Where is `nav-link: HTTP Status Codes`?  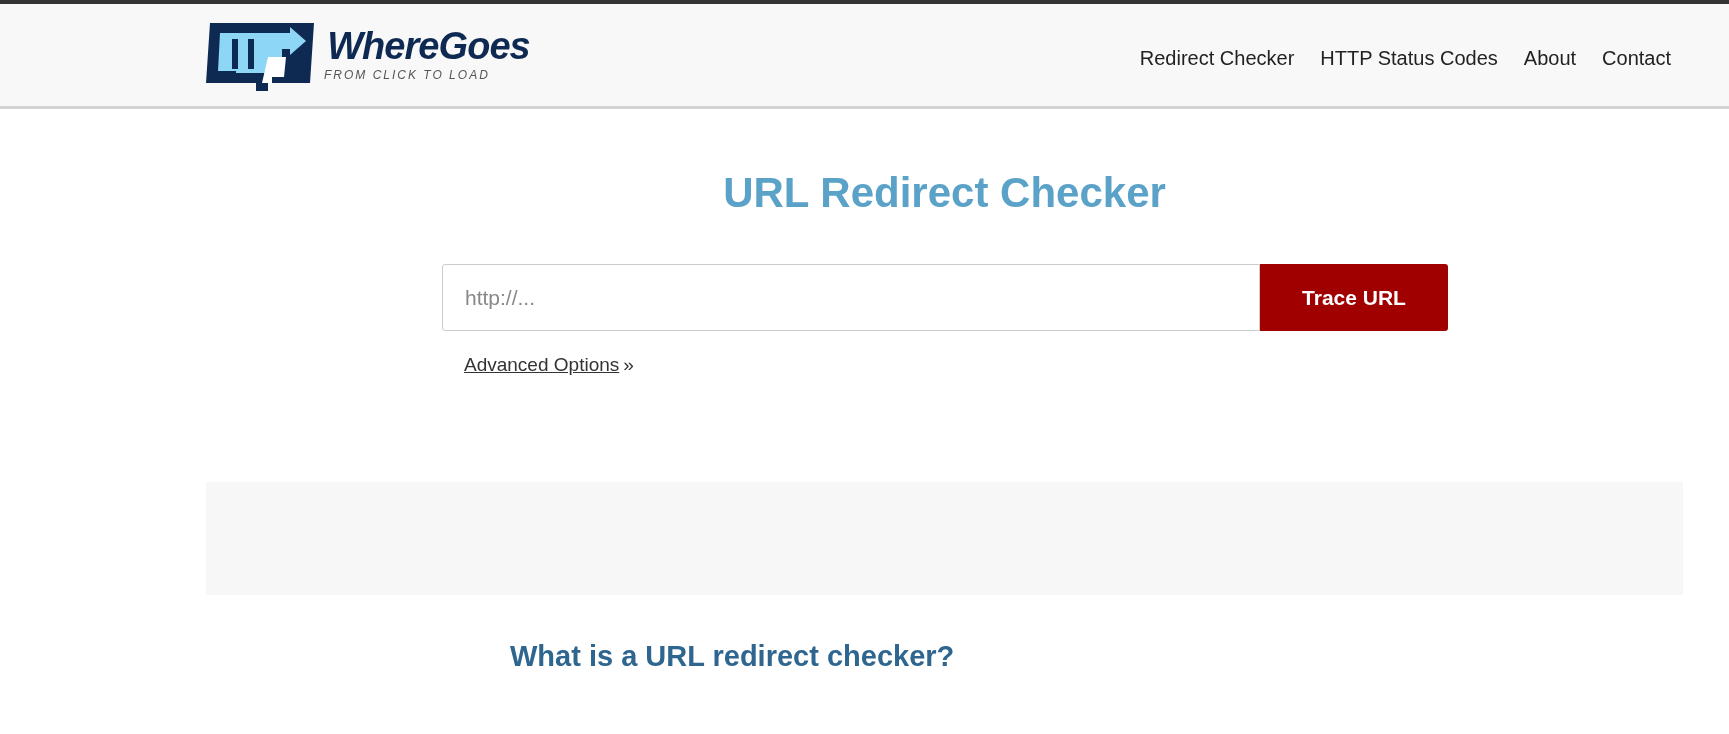 nav-link: HTTP Status Codes is located at coordinates (1409, 58).